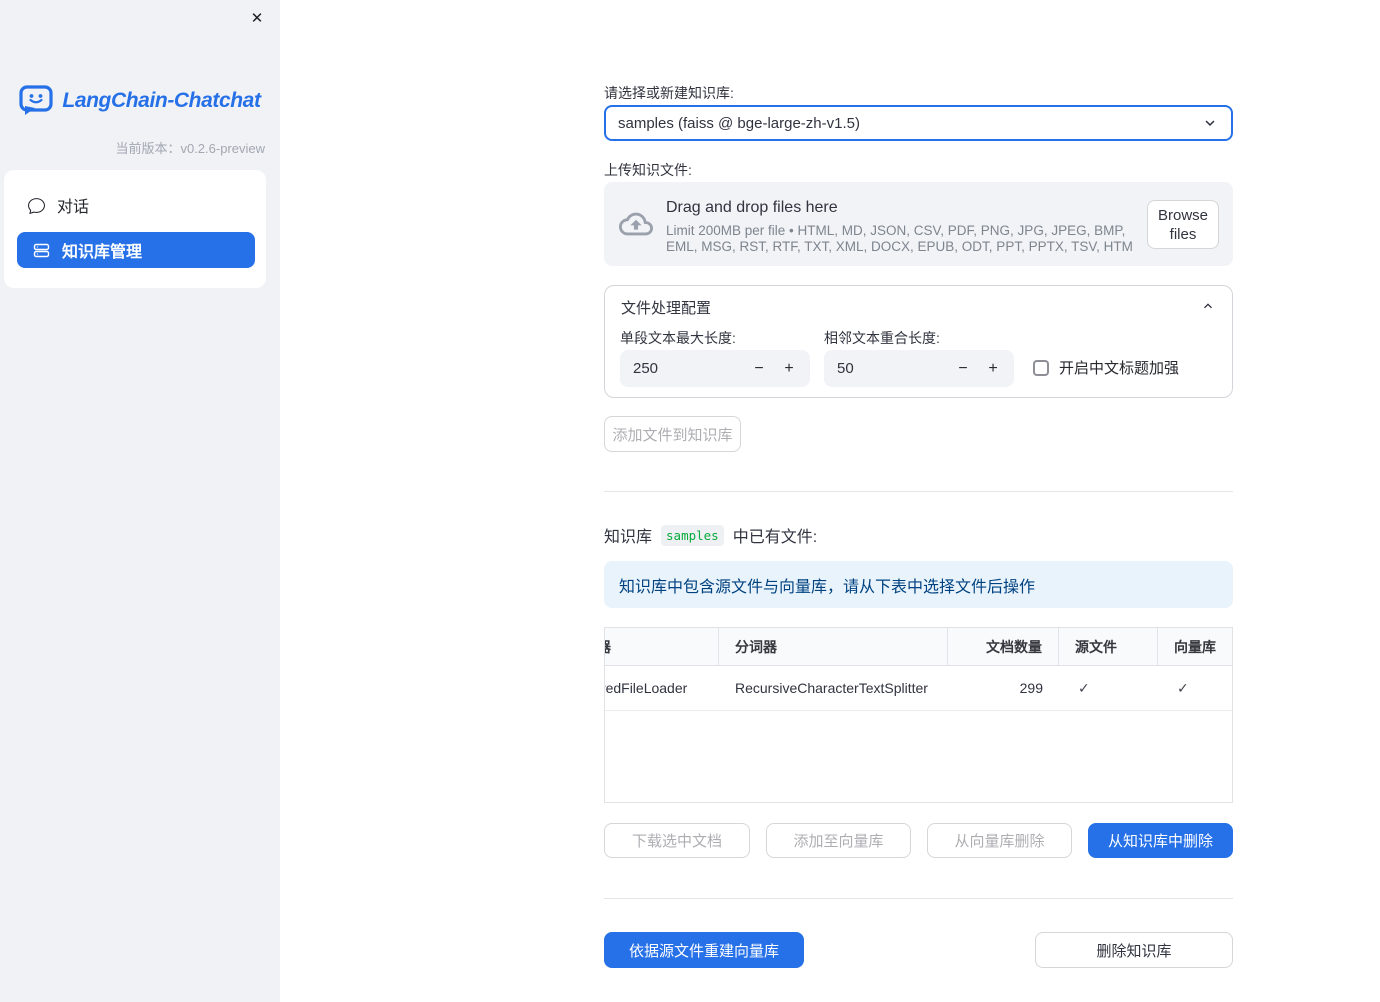  Describe the element at coordinates (918, 584) in the screenshot. I see `info-banner: 知识库中包含源文件与向量库，请从下表中选择文件后操作` at that location.